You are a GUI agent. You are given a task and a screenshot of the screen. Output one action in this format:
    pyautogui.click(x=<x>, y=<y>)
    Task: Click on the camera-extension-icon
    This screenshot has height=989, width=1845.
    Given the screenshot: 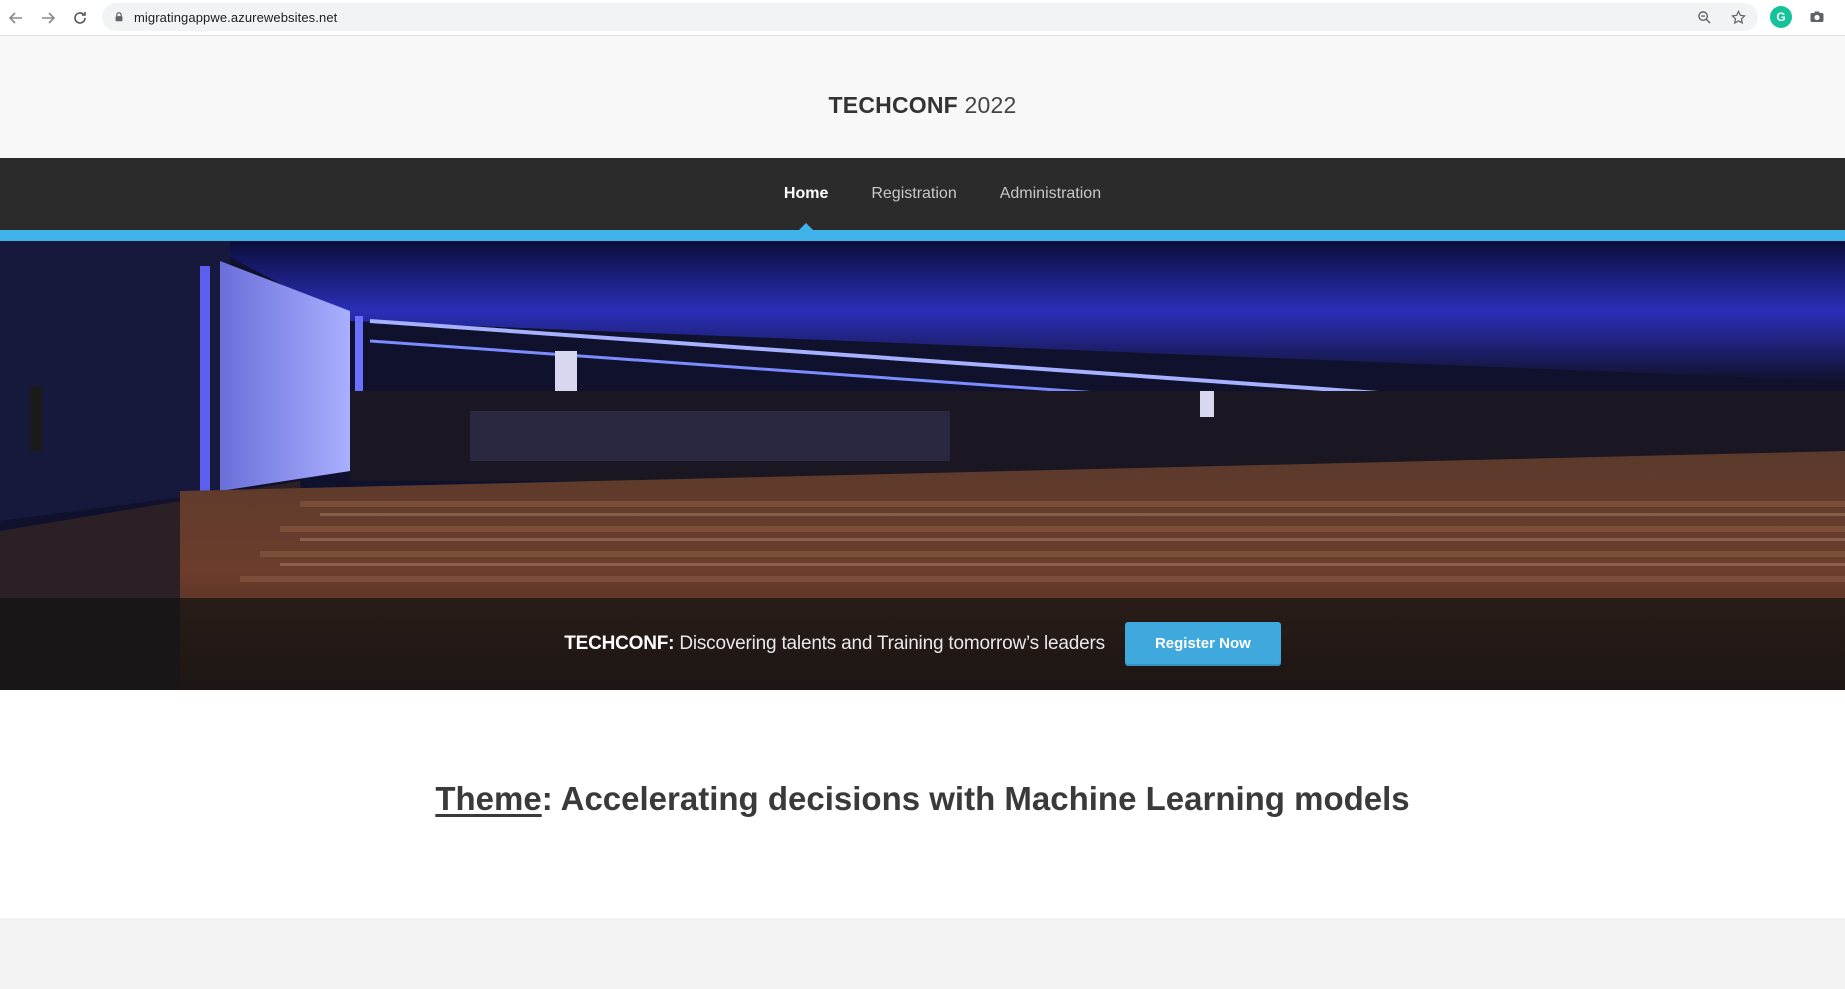 What is the action you would take?
    pyautogui.click(x=1817, y=17)
    